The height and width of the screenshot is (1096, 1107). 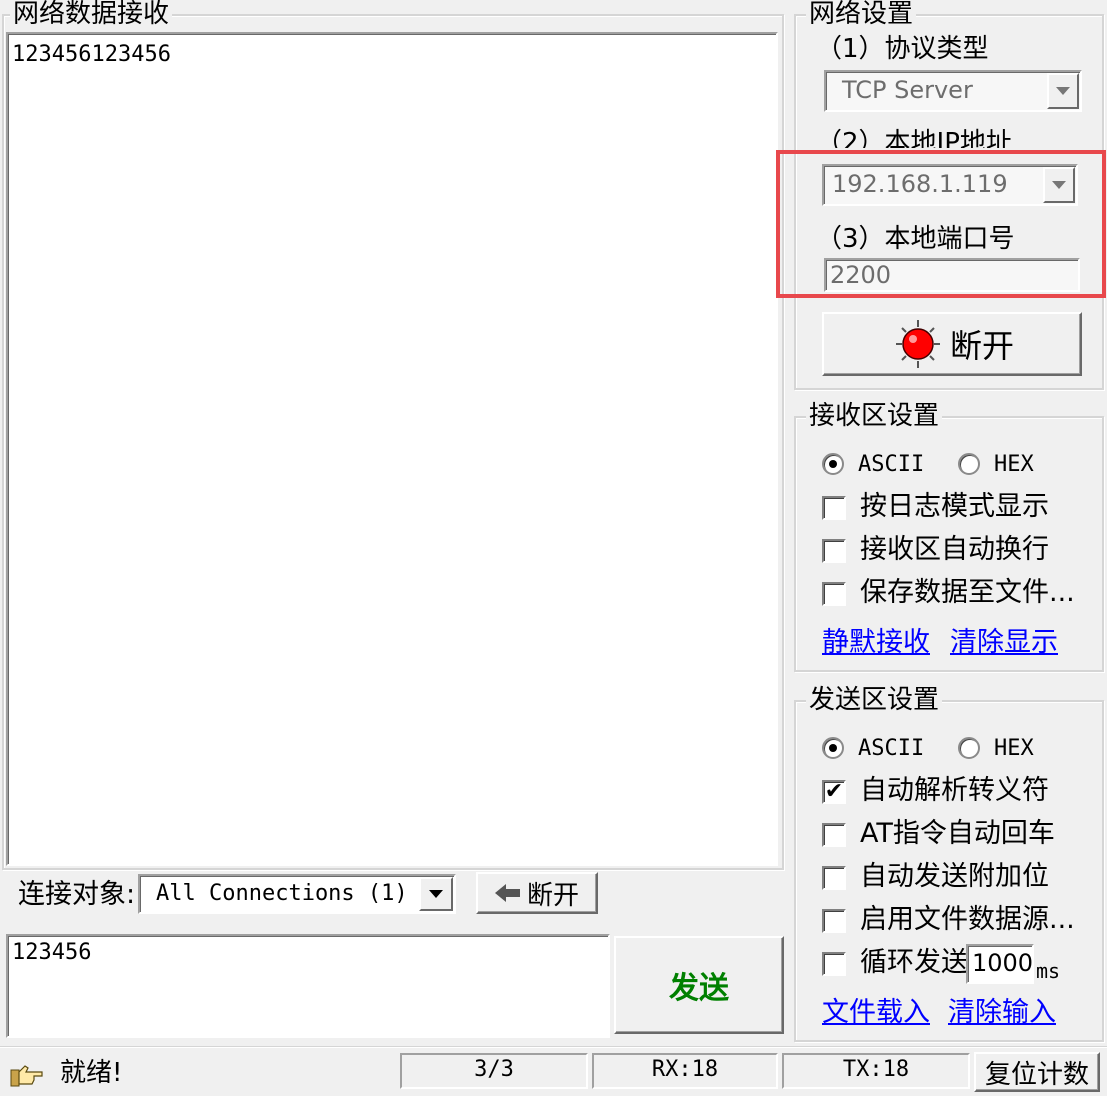 I want to click on send-input: 123456, so click(x=308, y=986).